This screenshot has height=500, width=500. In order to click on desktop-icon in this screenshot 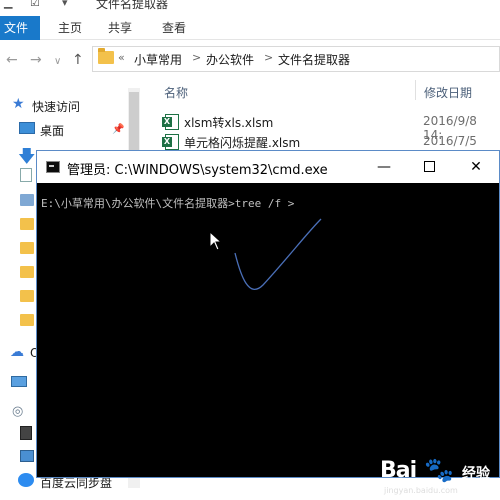, I will do `click(27, 128)`.